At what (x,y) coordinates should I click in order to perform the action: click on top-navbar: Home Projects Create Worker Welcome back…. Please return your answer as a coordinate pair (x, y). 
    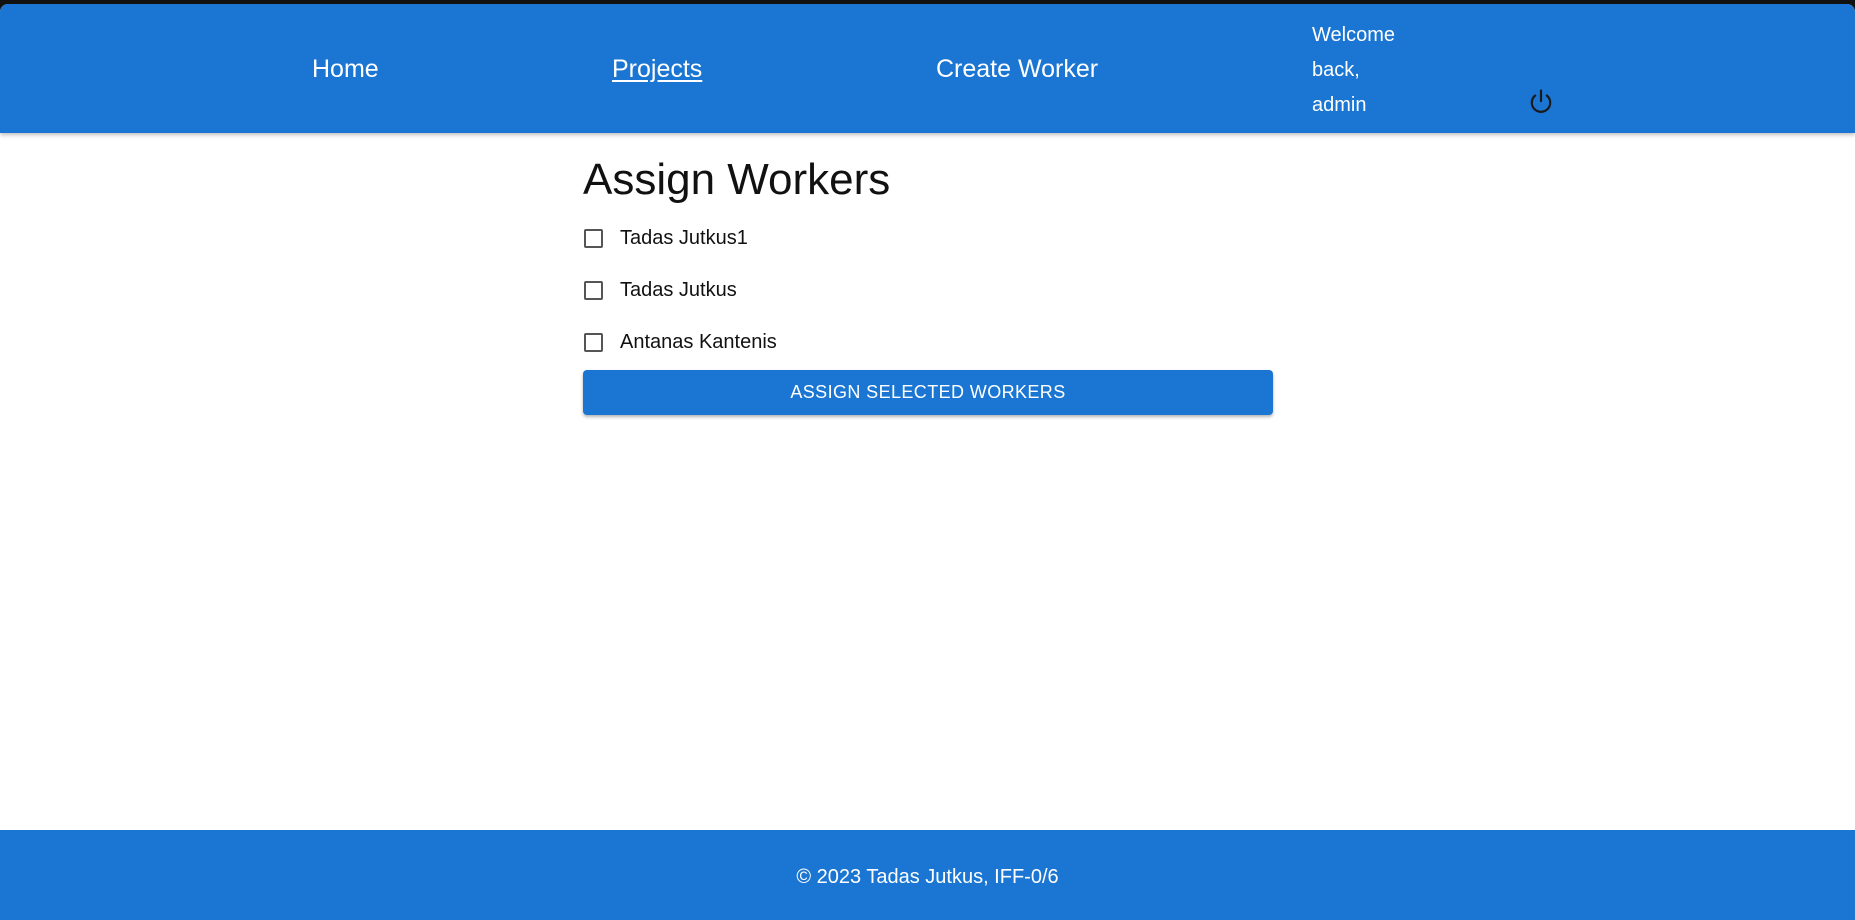
    Looking at the image, I should click on (927, 68).